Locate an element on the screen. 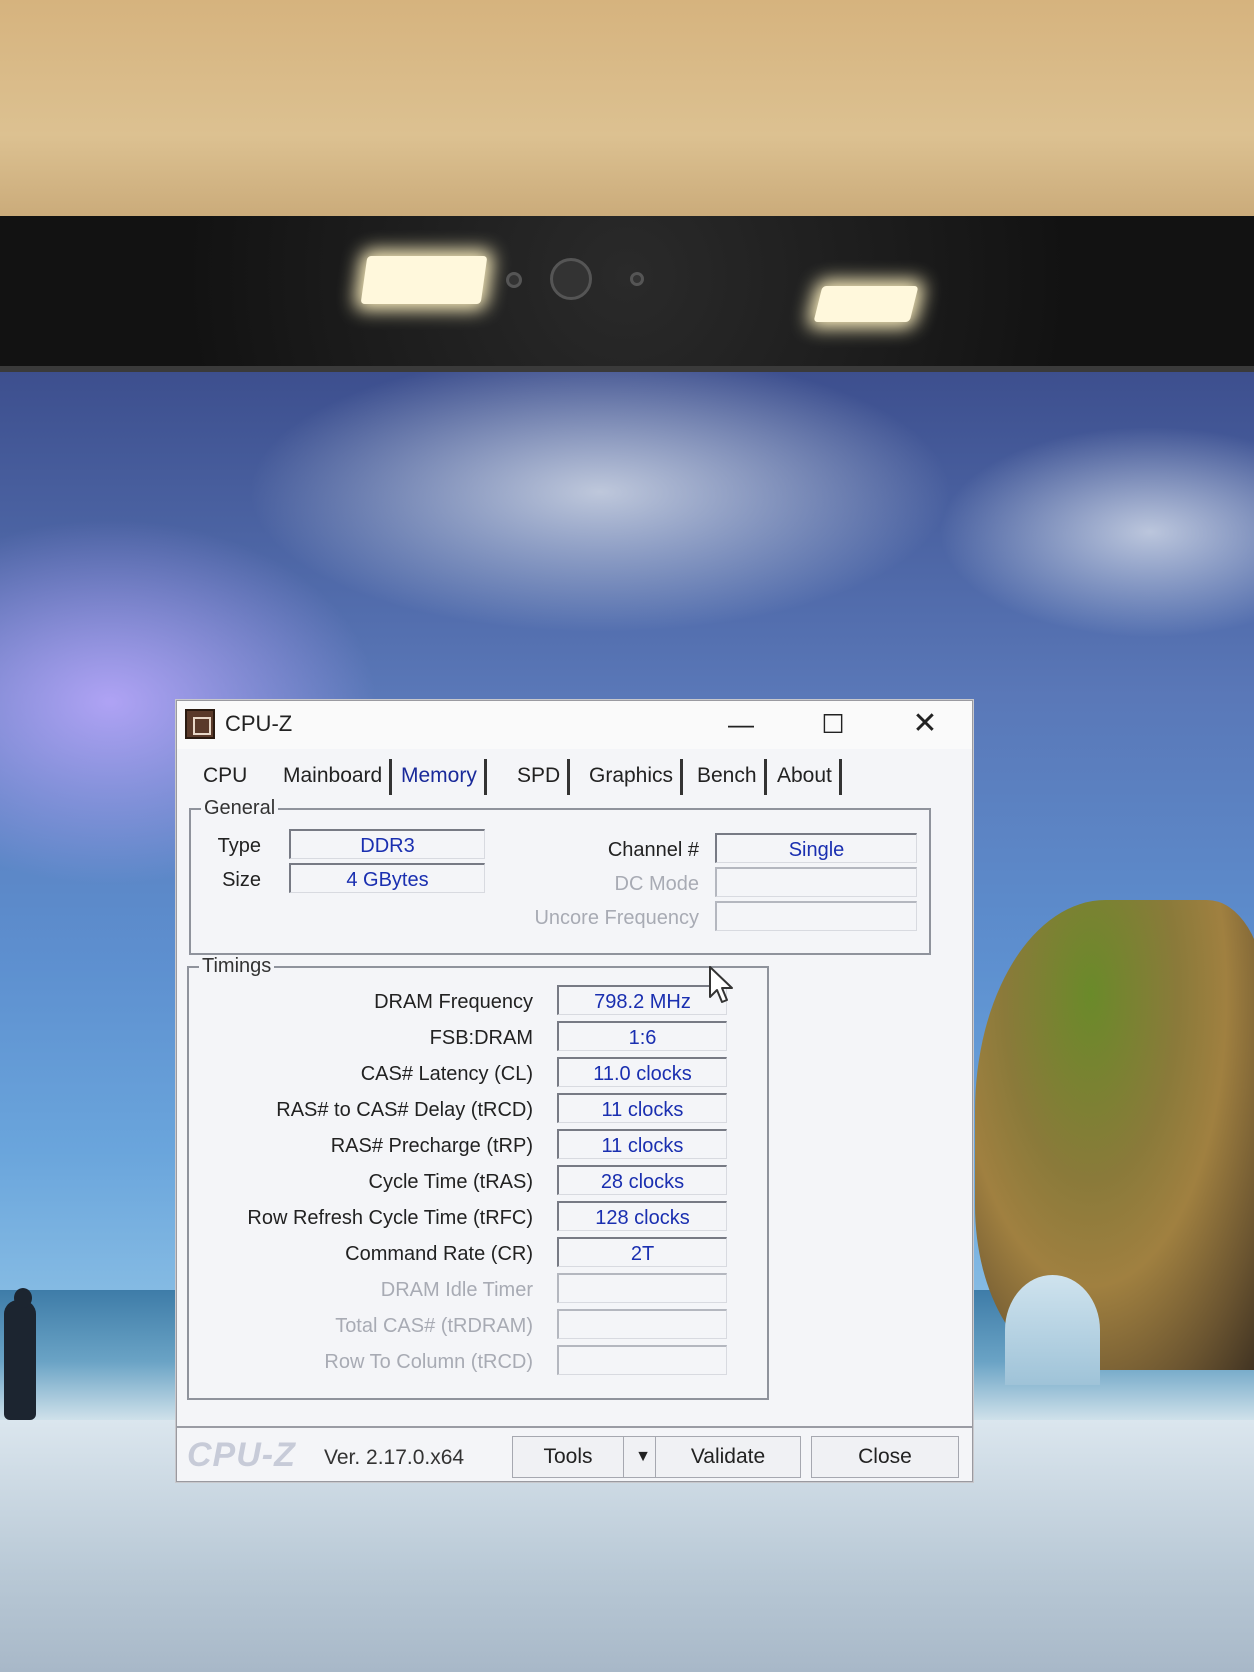 The image size is (1254, 1672). type-value: DDR3 is located at coordinates (387, 844).